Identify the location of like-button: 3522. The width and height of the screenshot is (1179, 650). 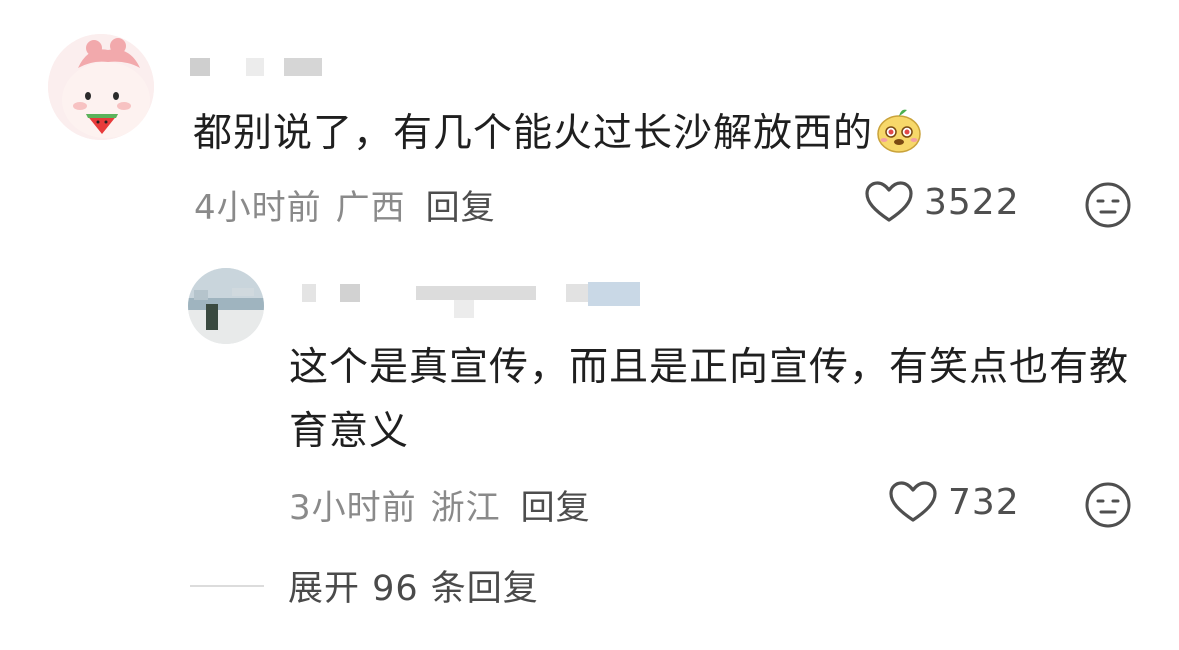
(942, 202).